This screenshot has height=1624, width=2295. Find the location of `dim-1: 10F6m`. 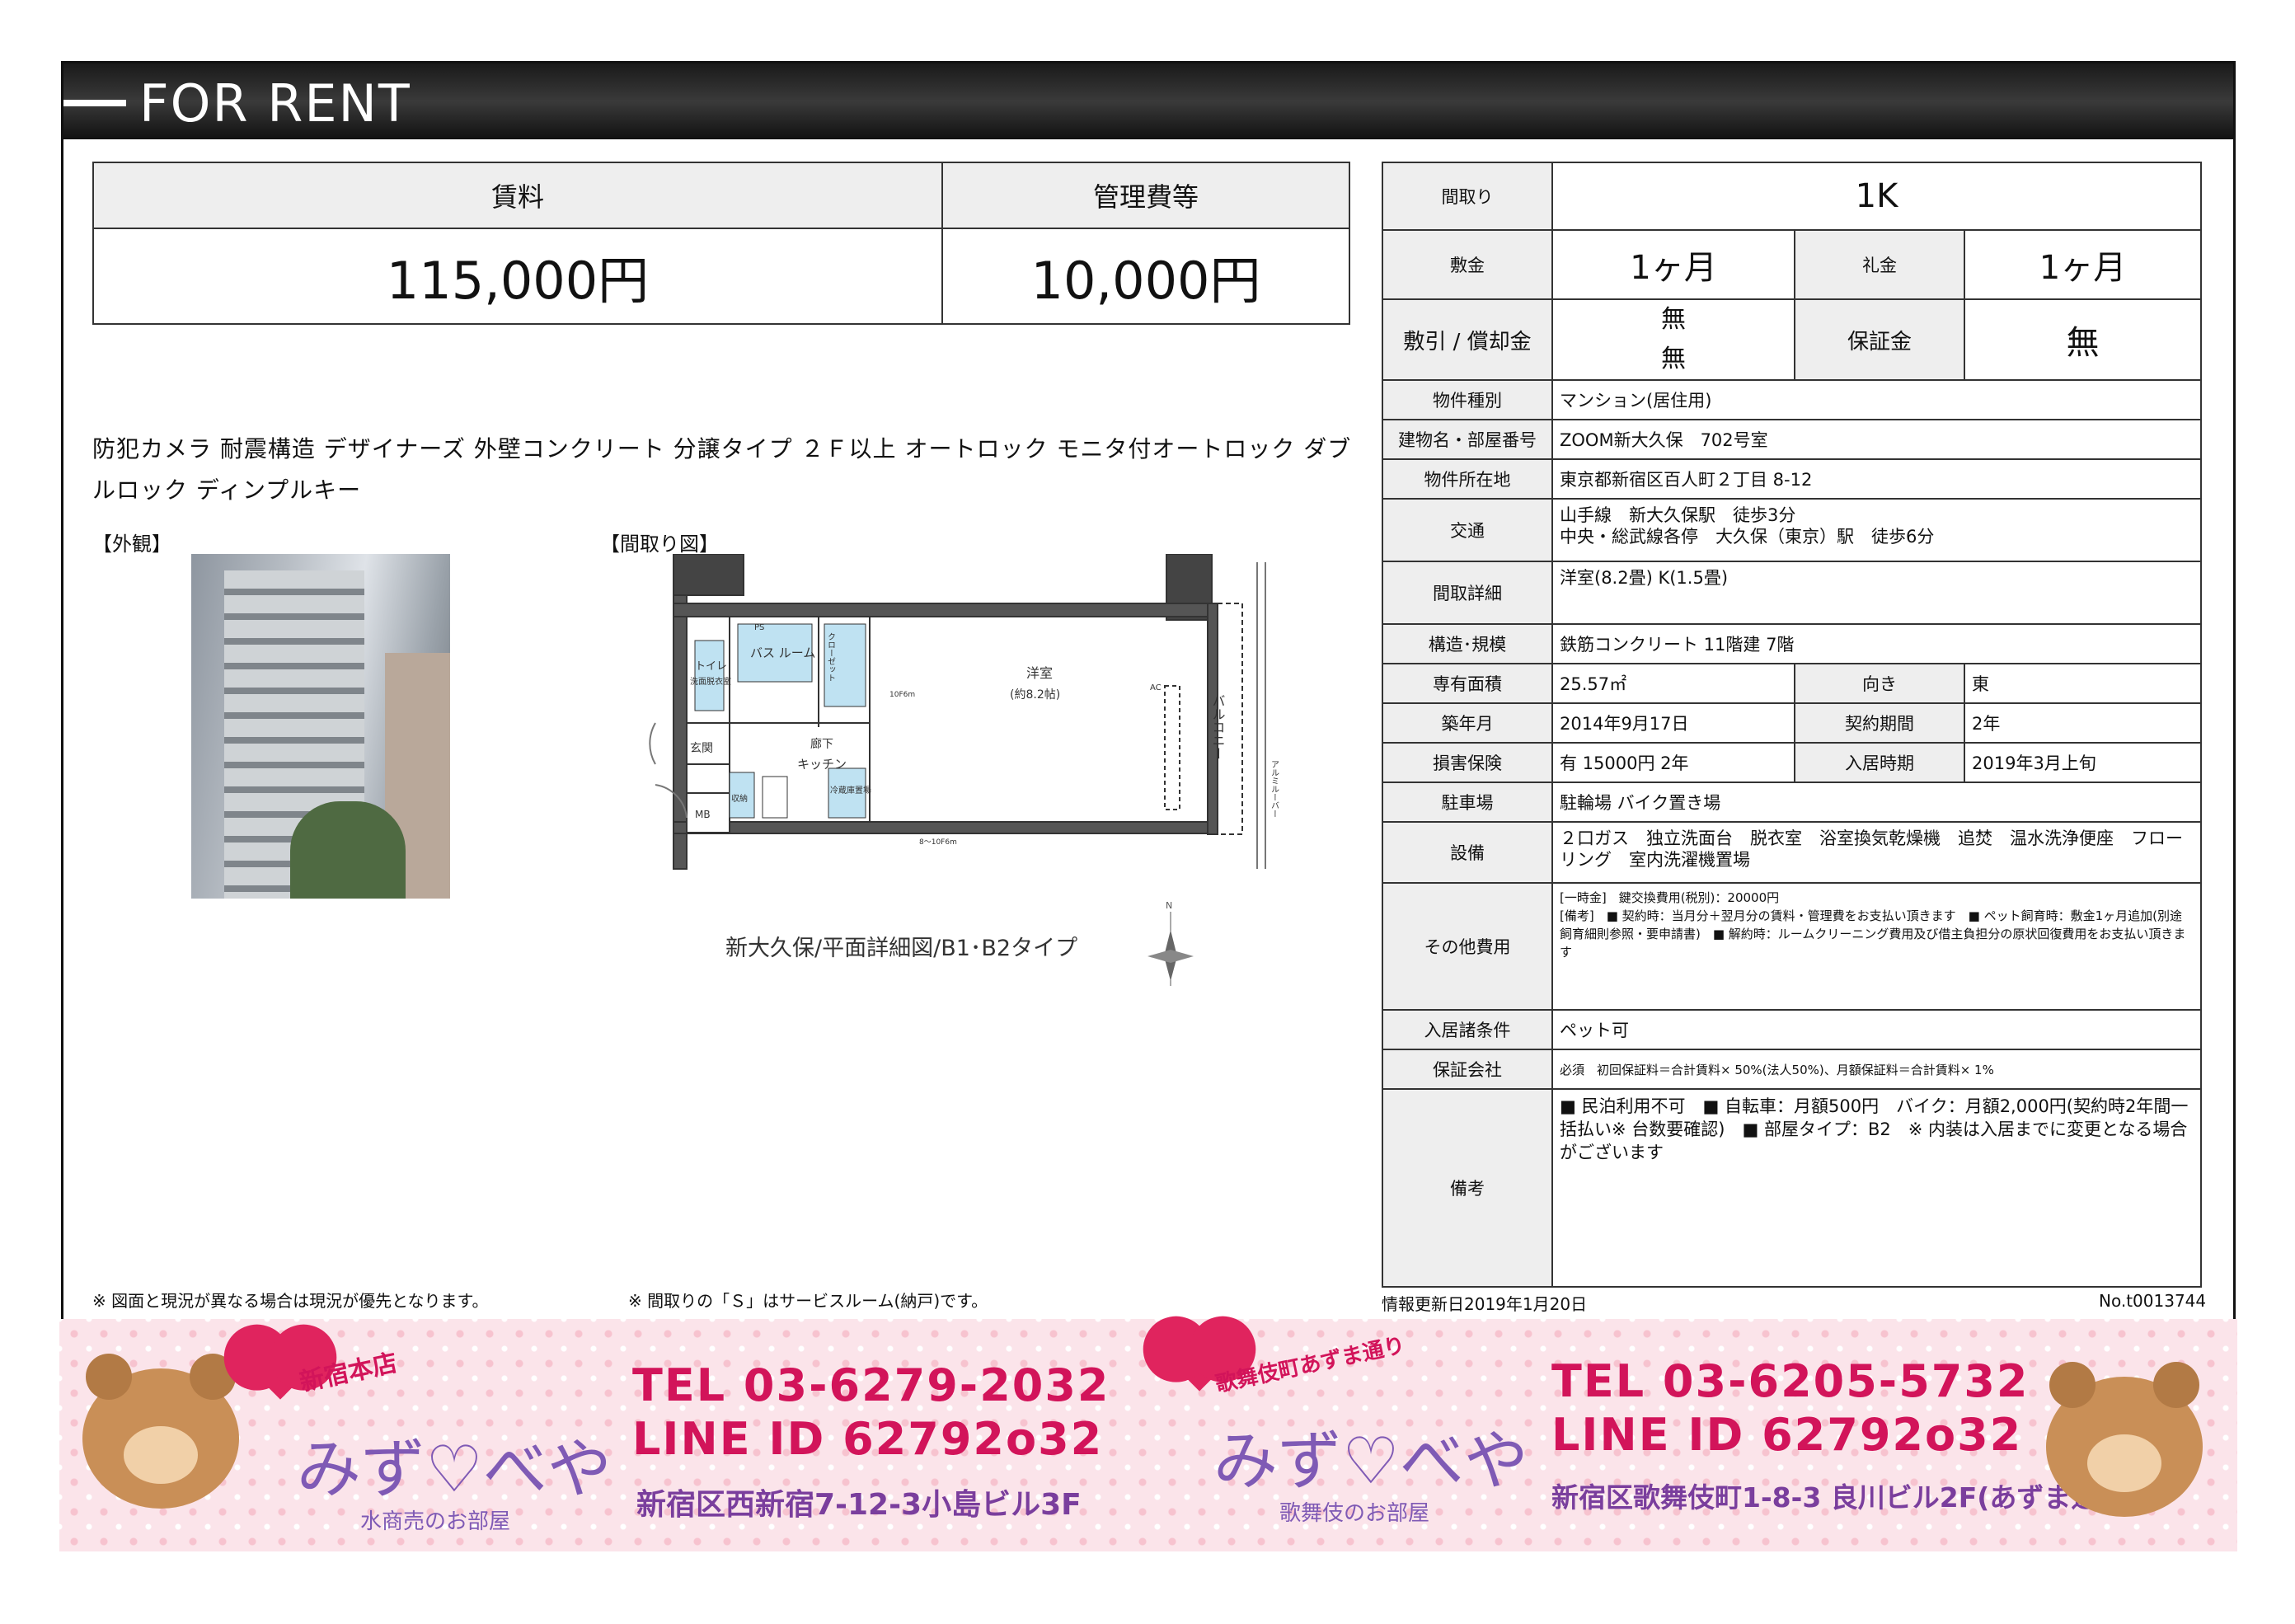

dim-1: 10F6m is located at coordinates (902, 695).